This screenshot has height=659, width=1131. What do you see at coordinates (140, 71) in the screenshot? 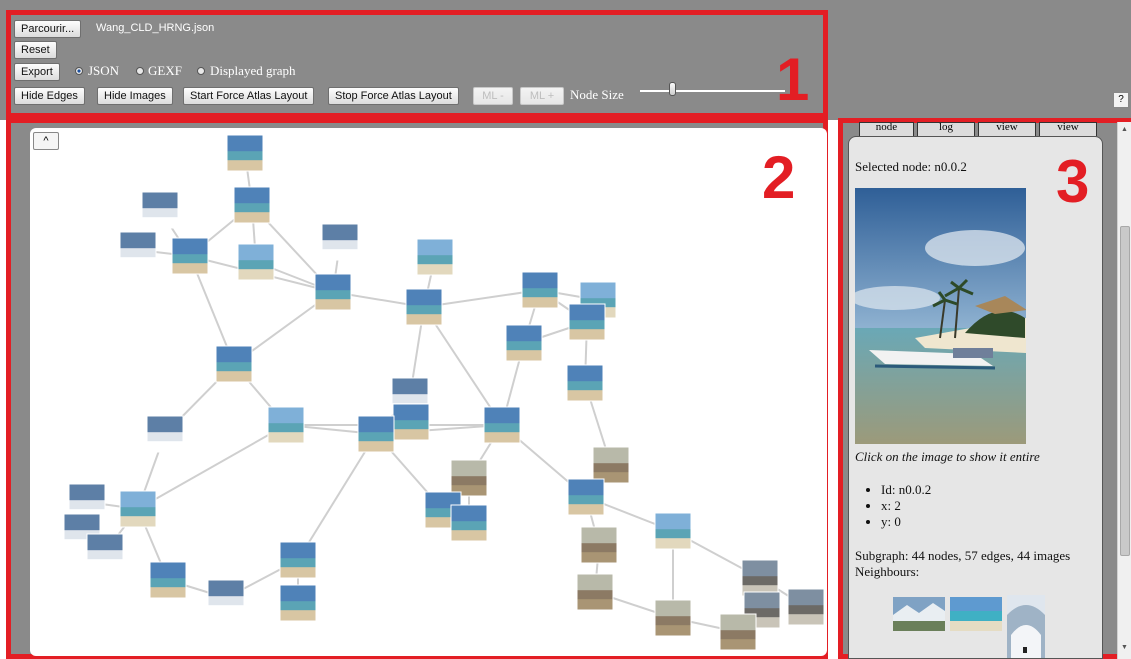
I see `format-radio-gexf` at bounding box center [140, 71].